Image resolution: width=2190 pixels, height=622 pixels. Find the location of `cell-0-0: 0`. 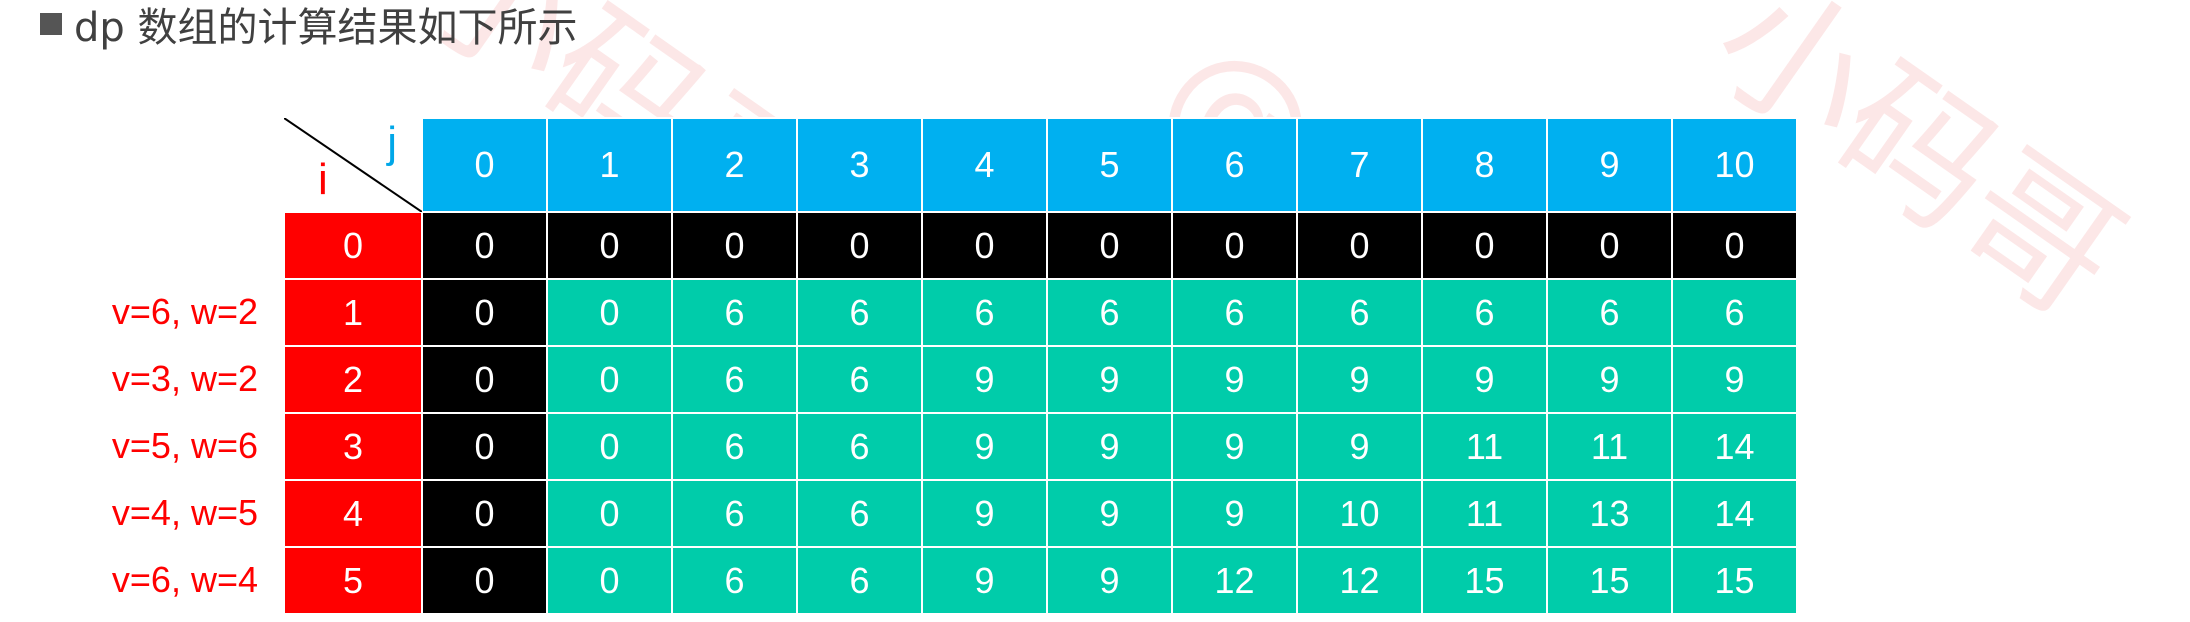

cell-0-0: 0 is located at coordinates (484, 245).